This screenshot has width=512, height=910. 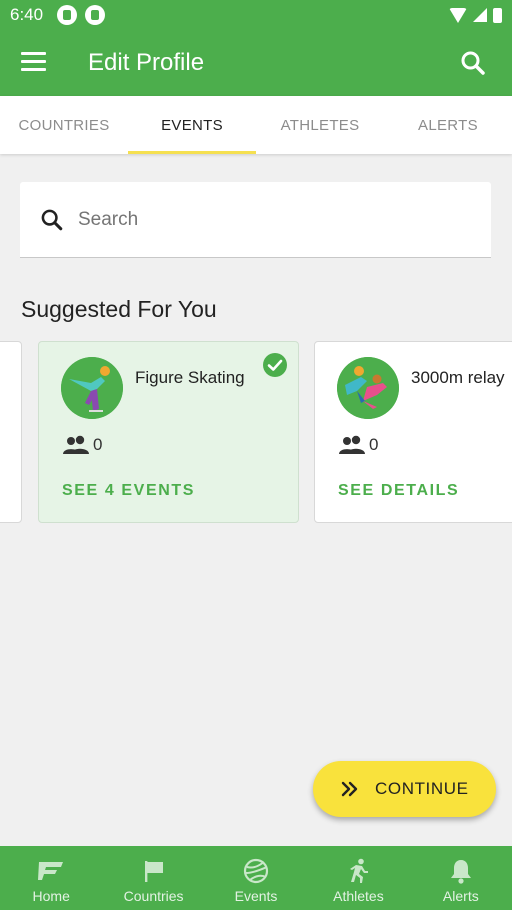 I want to click on event-card-3000m-relay: 3000m relay 0 SEE DETAILS, so click(x=413, y=432).